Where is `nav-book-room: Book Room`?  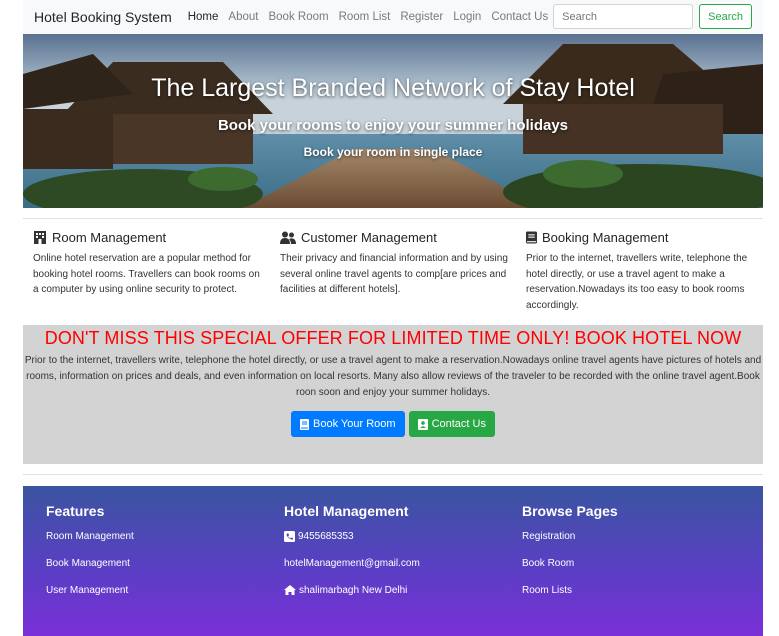
nav-book-room: Book Room is located at coordinates (298, 17).